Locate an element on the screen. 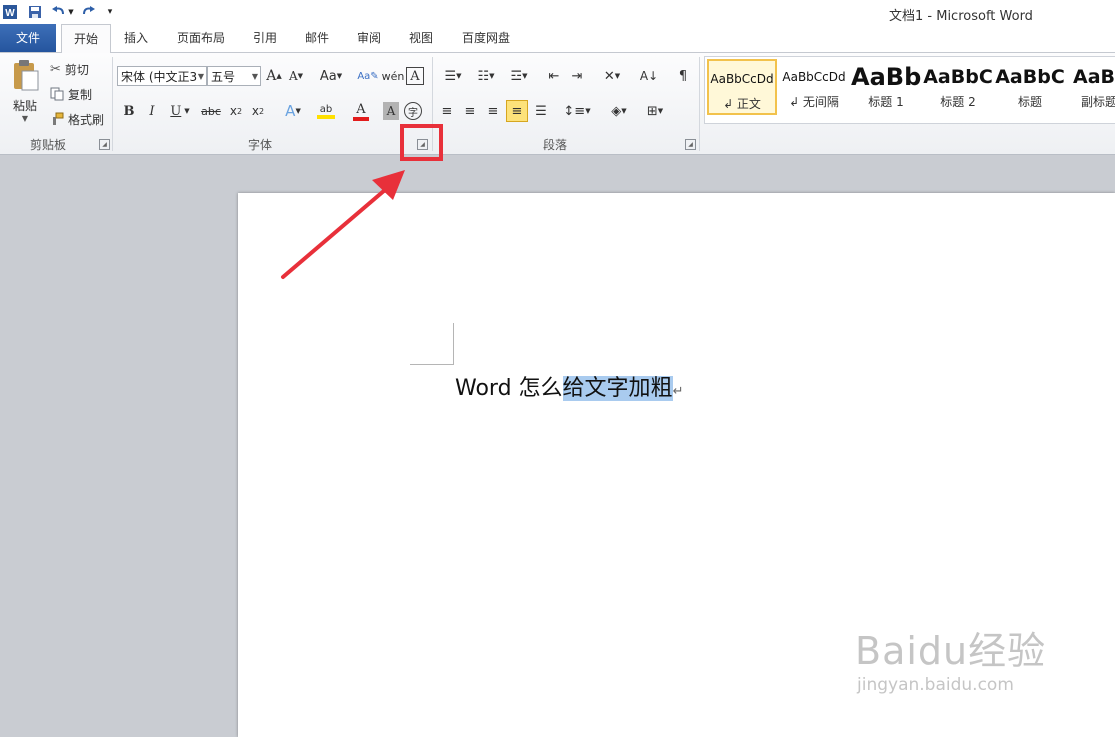  baidu-watermark: Baidu经验 jingyan.baidu.com is located at coordinates (950, 657).